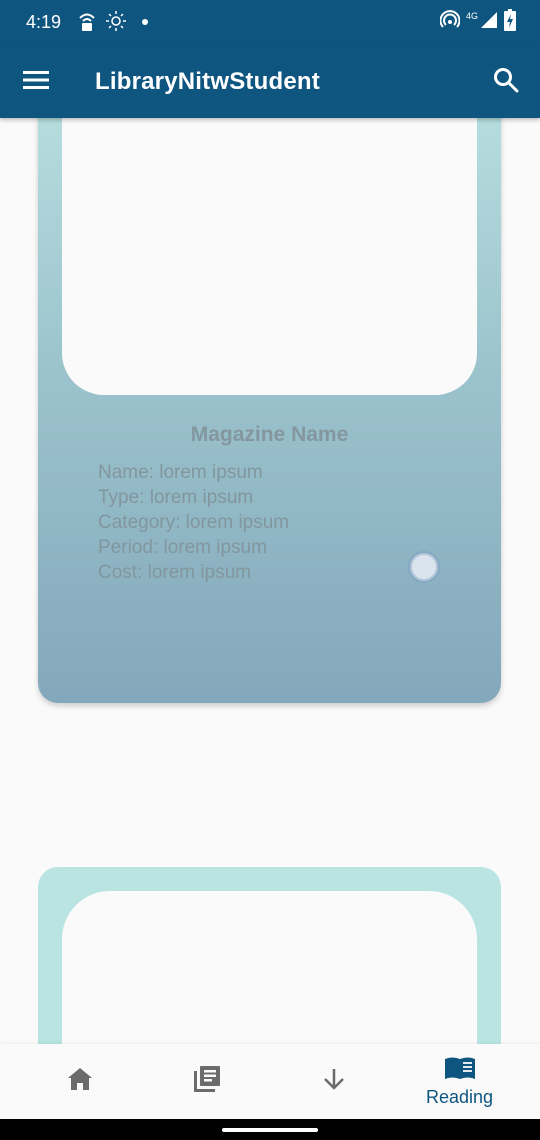 This screenshot has height=1140, width=540. I want to click on status-icons-right: 4G, so click(477, 22).